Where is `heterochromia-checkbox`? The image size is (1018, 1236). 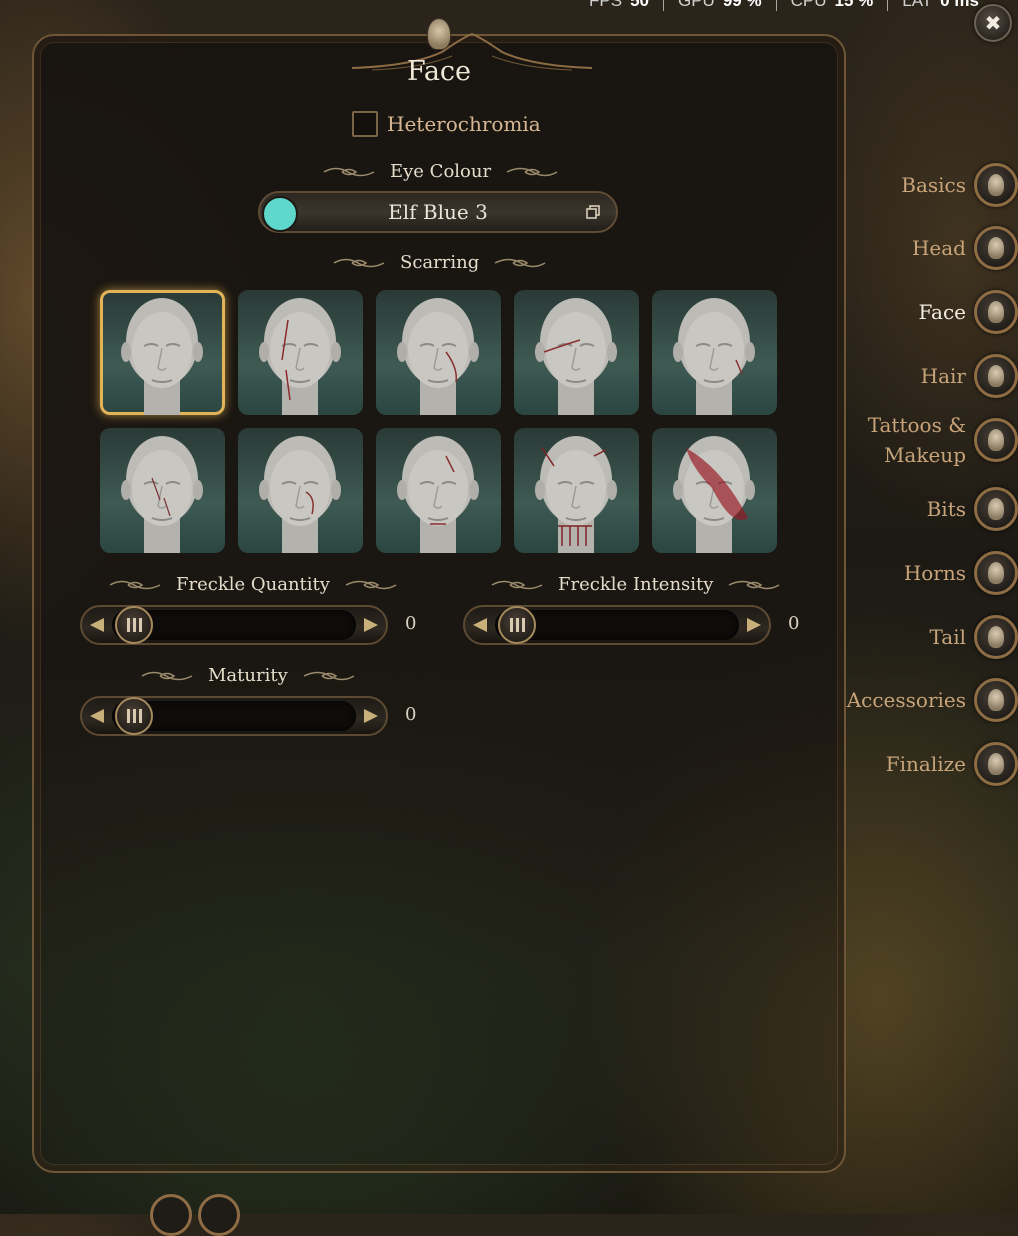 heterochromia-checkbox is located at coordinates (365, 124).